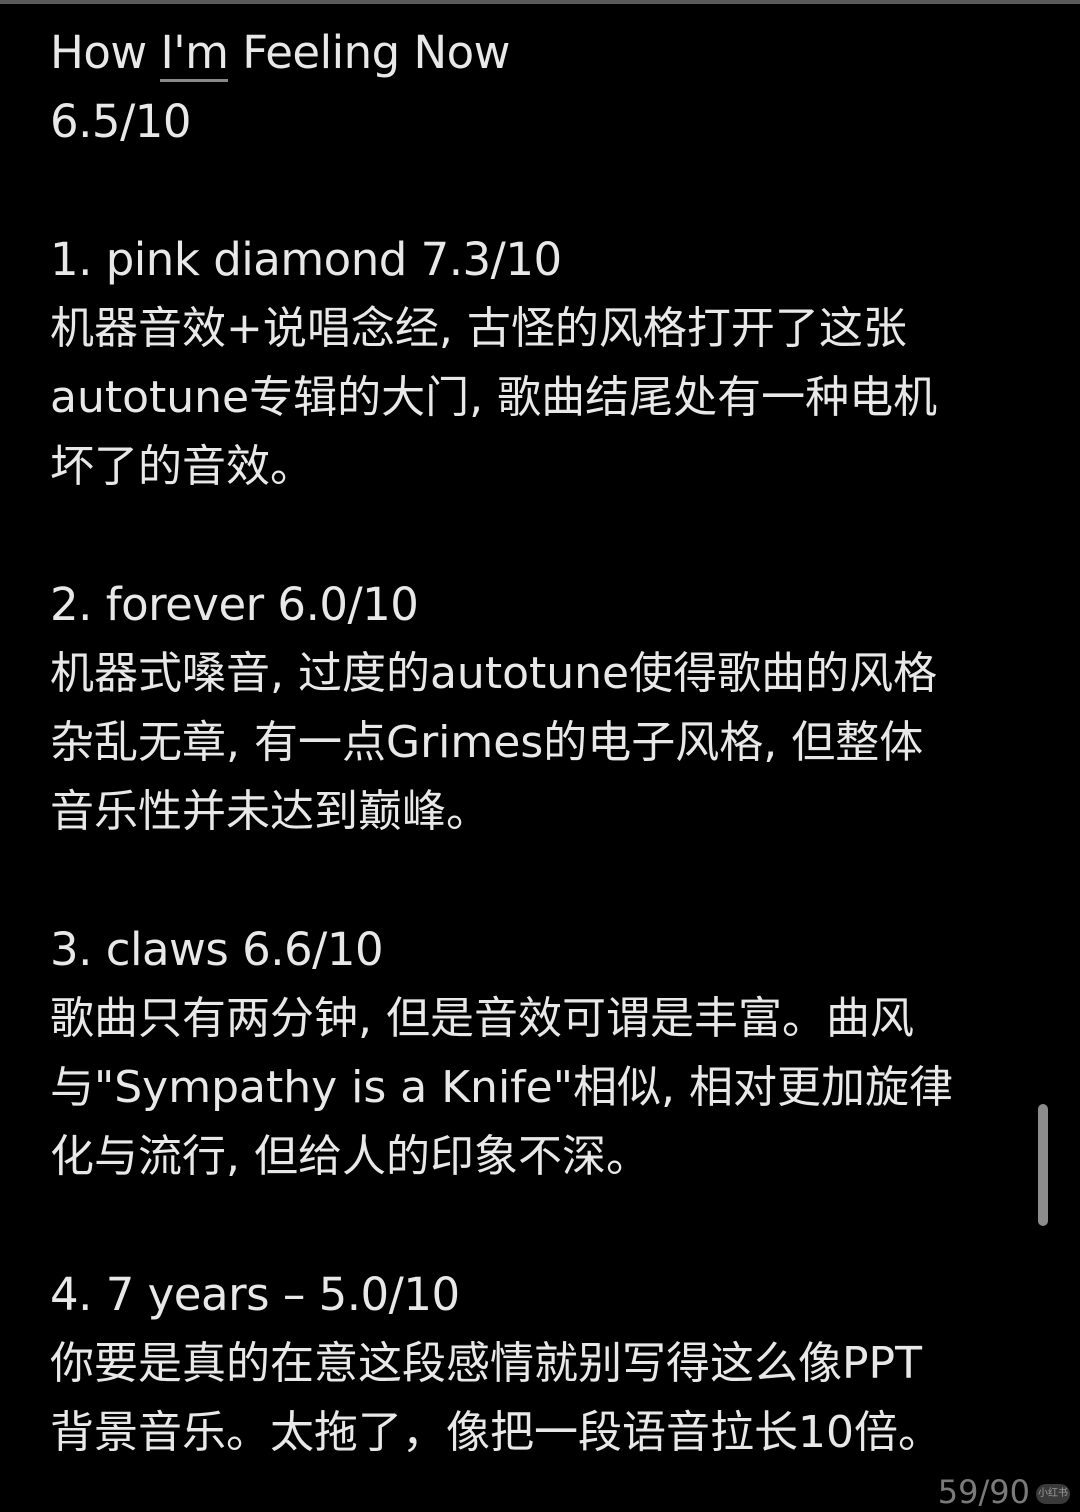 The height and width of the screenshot is (1512, 1080). What do you see at coordinates (217, 949) in the screenshot?
I see `track-heading: 3. claws 6.6/10` at bounding box center [217, 949].